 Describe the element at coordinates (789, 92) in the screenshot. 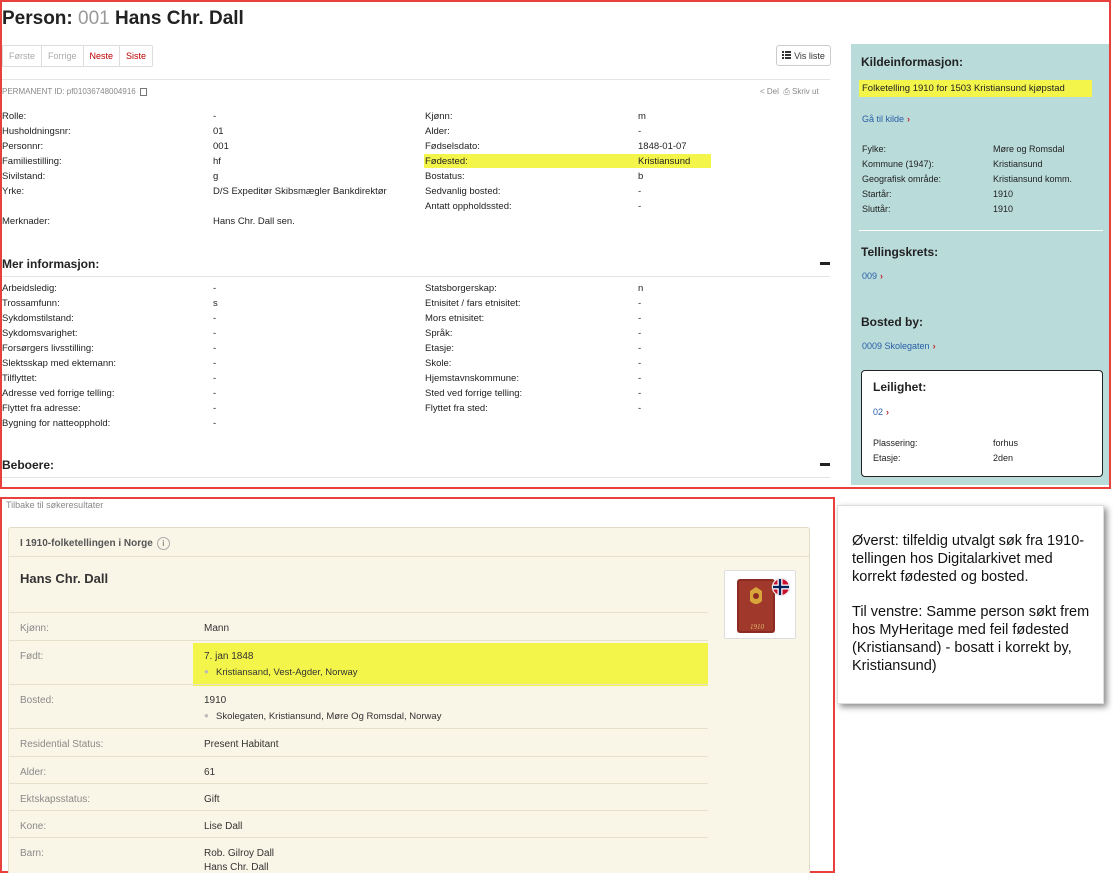

I see `share-tools: < Del ⎙ Skriv ut` at that location.